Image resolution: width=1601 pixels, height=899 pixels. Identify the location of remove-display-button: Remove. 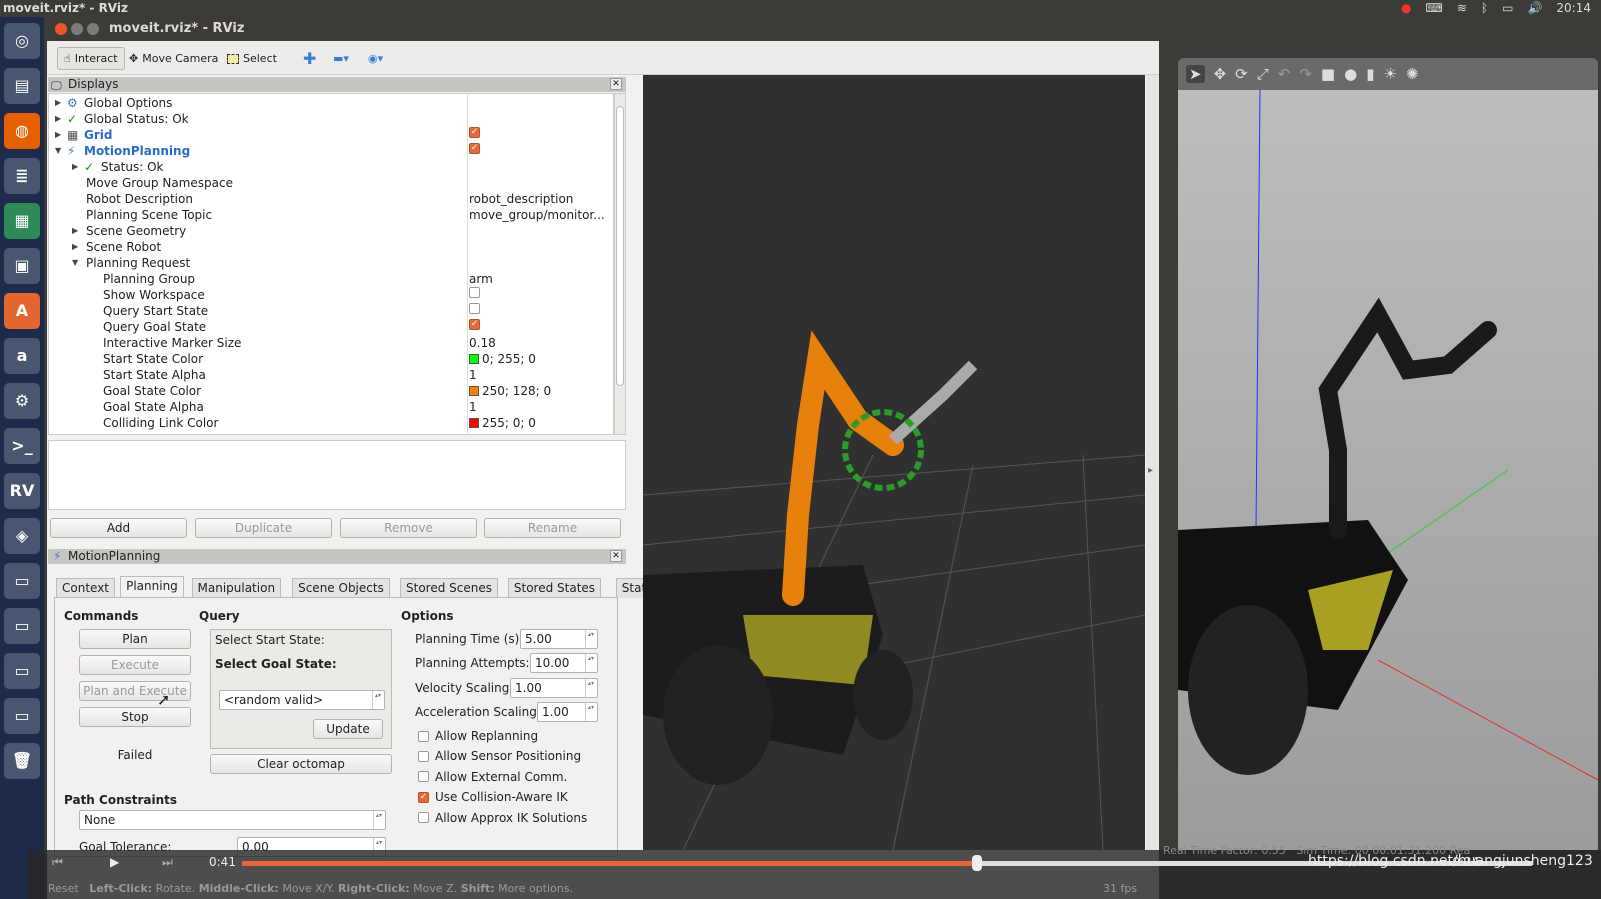
(408, 528).